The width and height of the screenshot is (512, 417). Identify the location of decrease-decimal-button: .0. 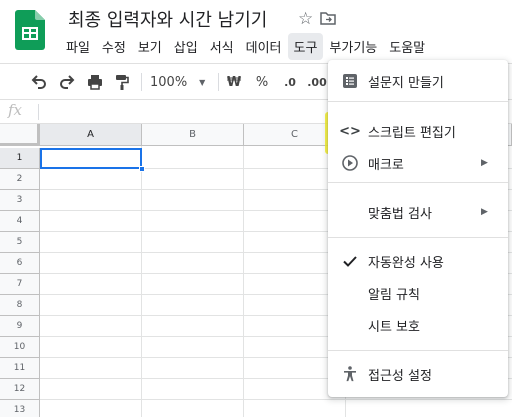
(290, 82).